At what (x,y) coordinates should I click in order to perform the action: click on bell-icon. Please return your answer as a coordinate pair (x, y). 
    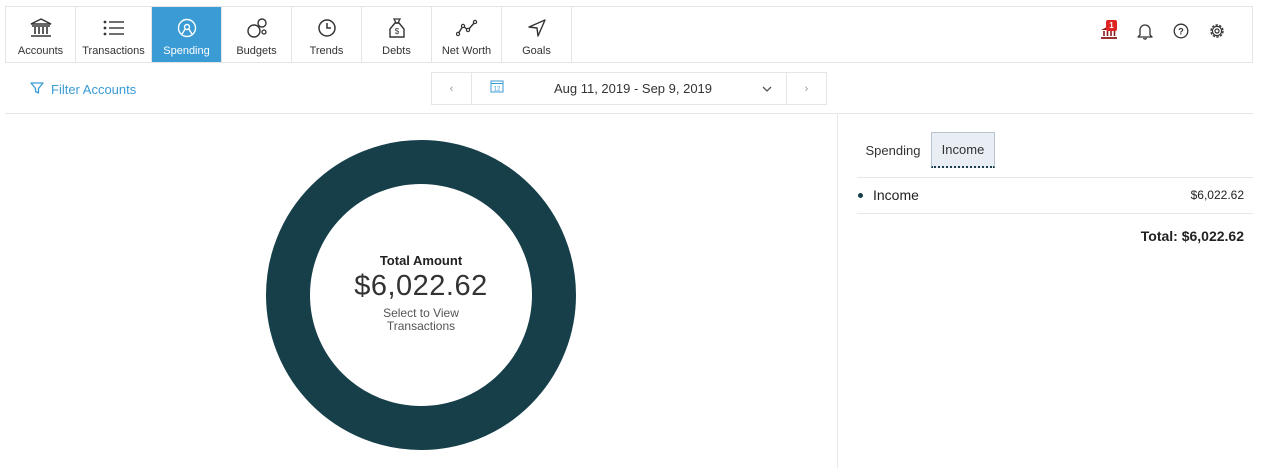
    Looking at the image, I should click on (1145, 33).